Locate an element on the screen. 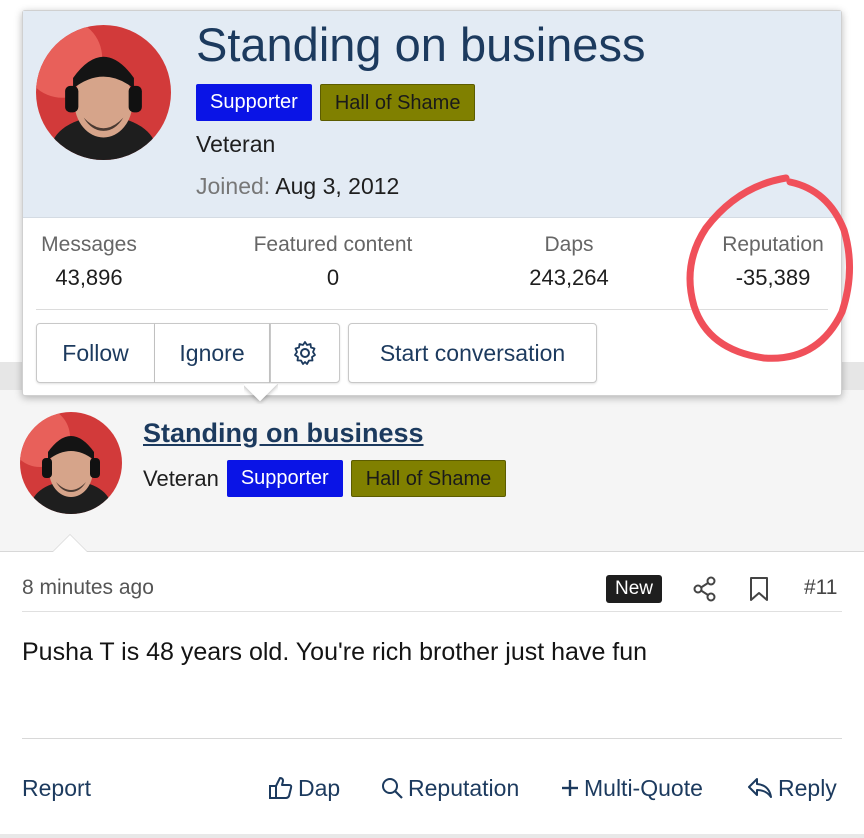  member-card-username: Standing on business is located at coordinates (420, 44).